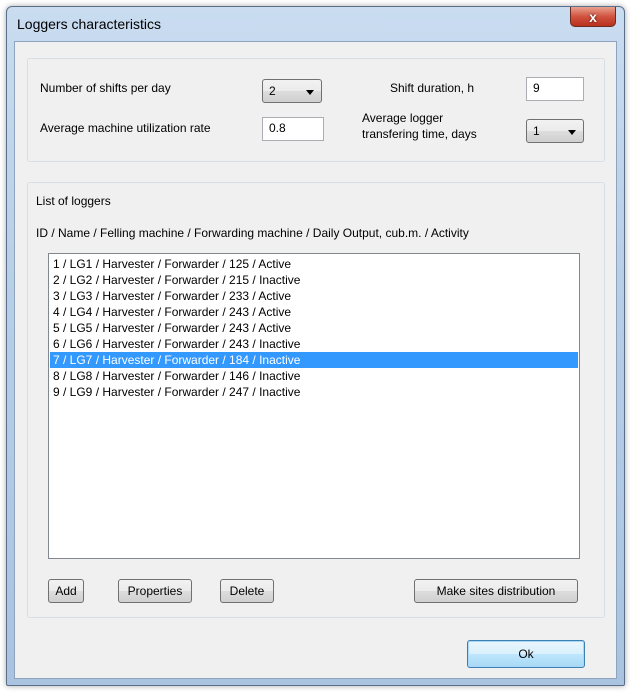 The image size is (631, 692). What do you see at coordinates (292, 91) in the screenshot?
I see `shifts-per-day-select: 2` at bounding box center [292, 91].